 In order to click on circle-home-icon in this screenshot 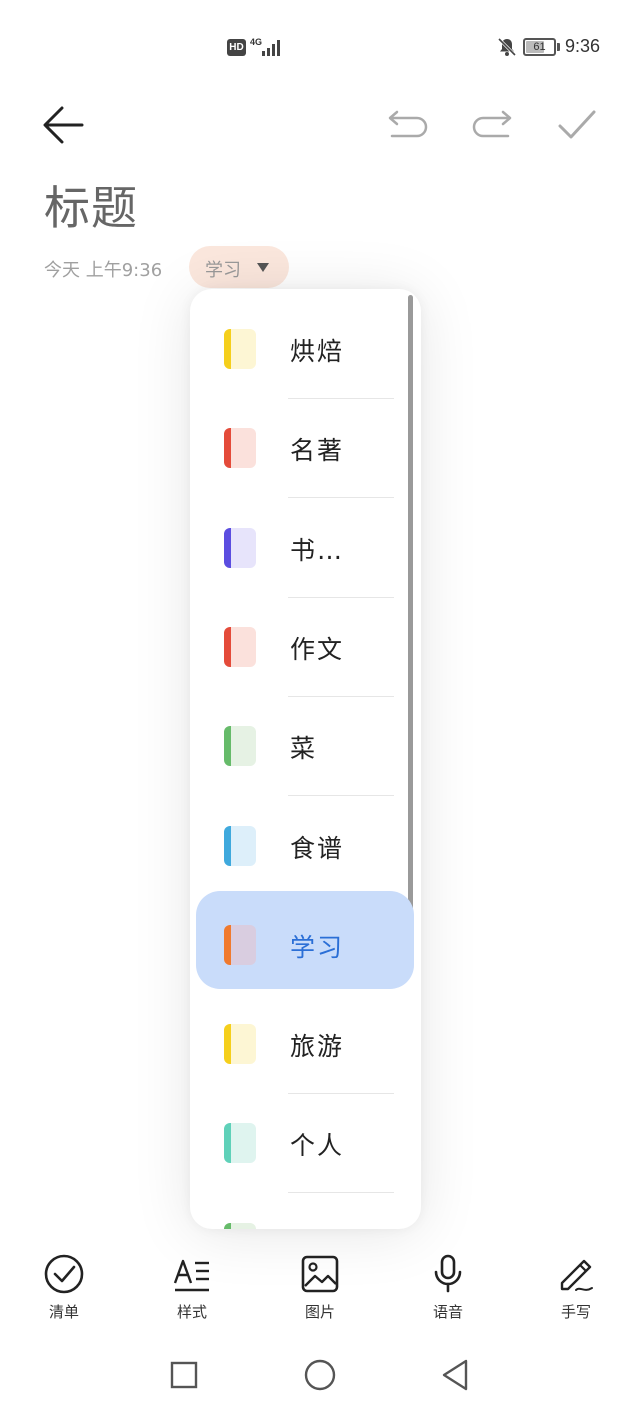, I will do `click(320, 1375)`.